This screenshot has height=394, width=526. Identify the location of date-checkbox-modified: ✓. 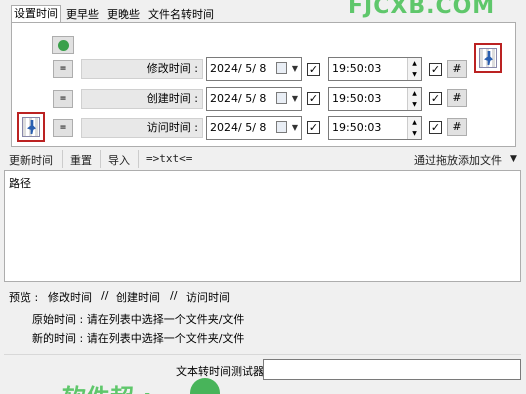
(313, 69).